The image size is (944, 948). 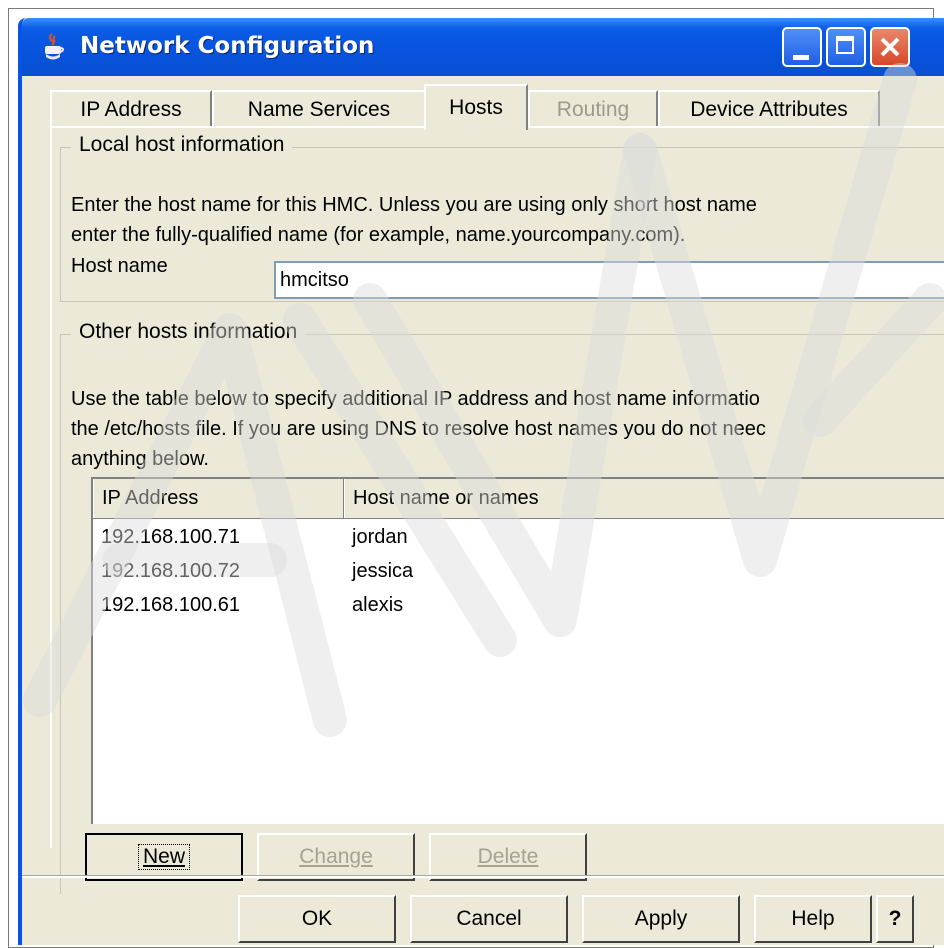 I want to click on maximize-icon, so click(x=845, y=45).